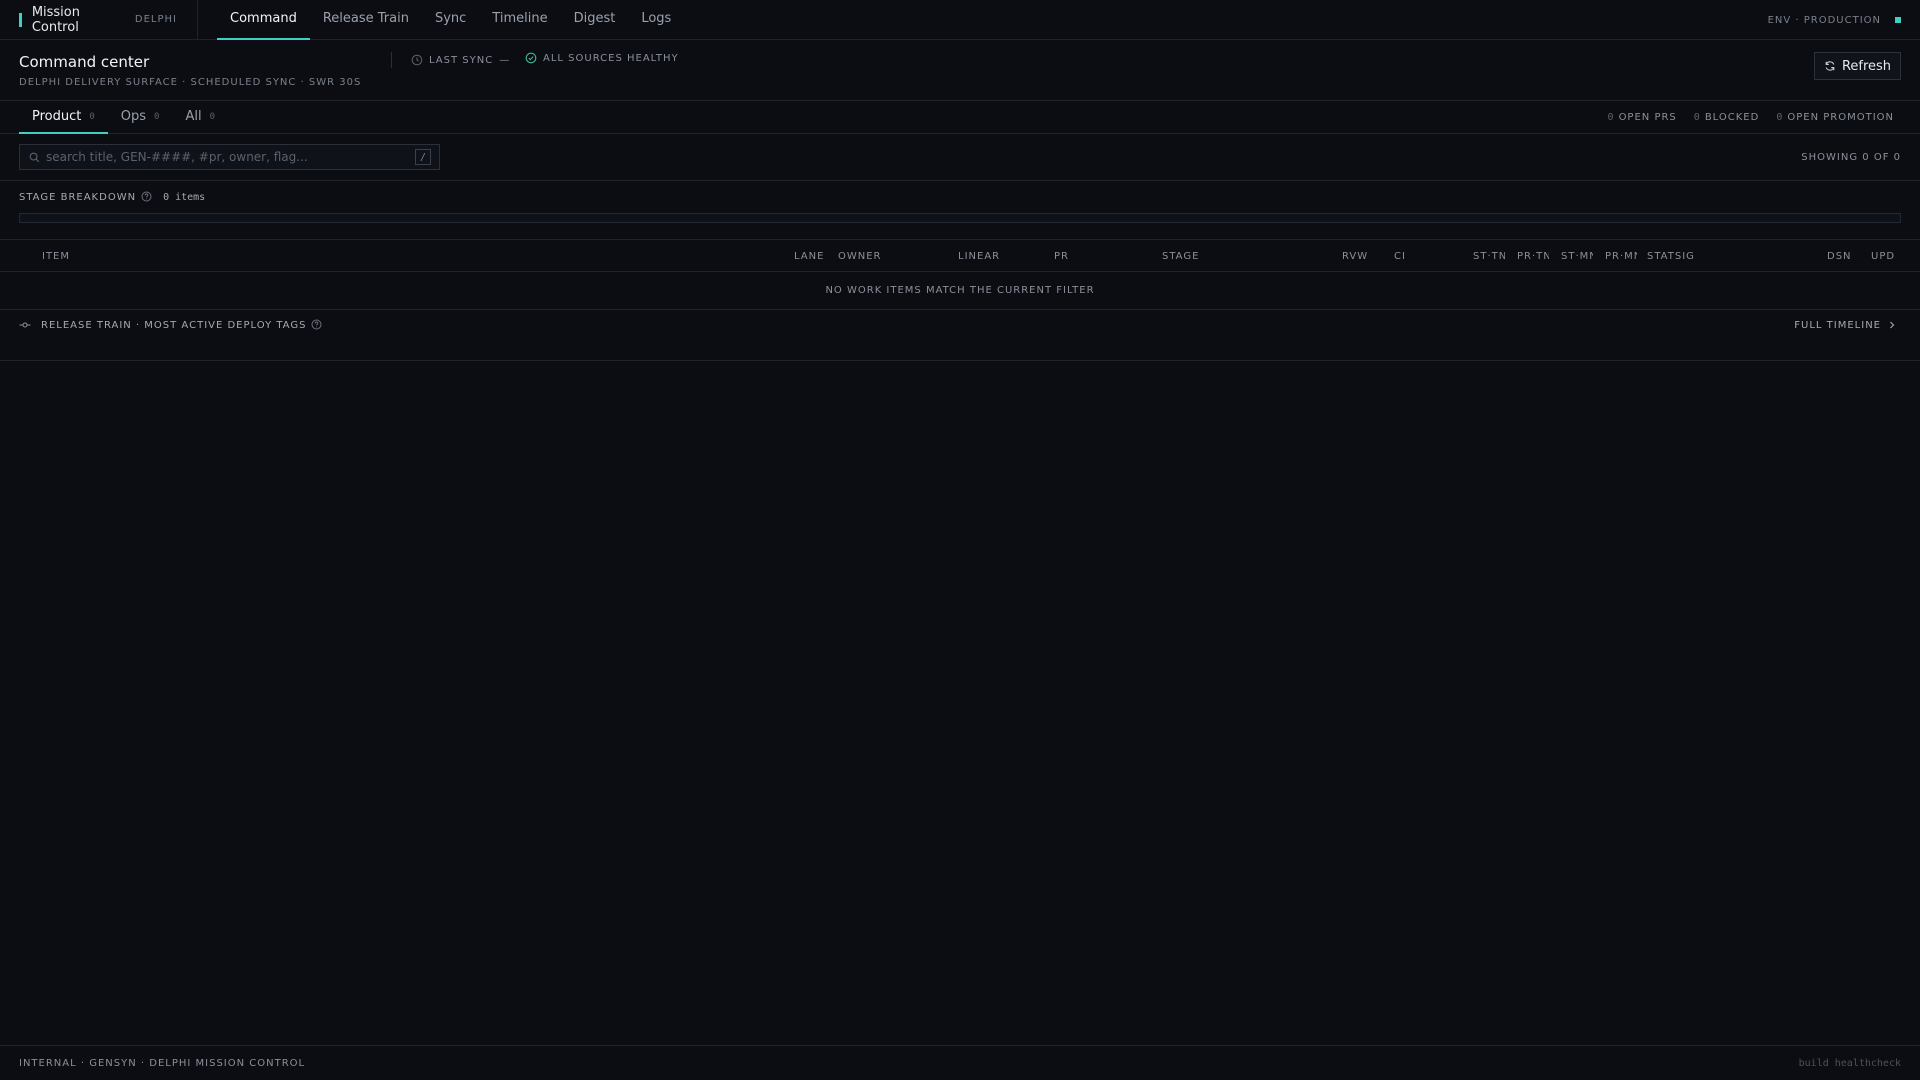 The width and height of the screenshot is (1920, 1080). What do you see at coordinates (1577, 256) in the screenshot?
I see `column-st-mn: ST·MN` at bounding box center [1577, 256].